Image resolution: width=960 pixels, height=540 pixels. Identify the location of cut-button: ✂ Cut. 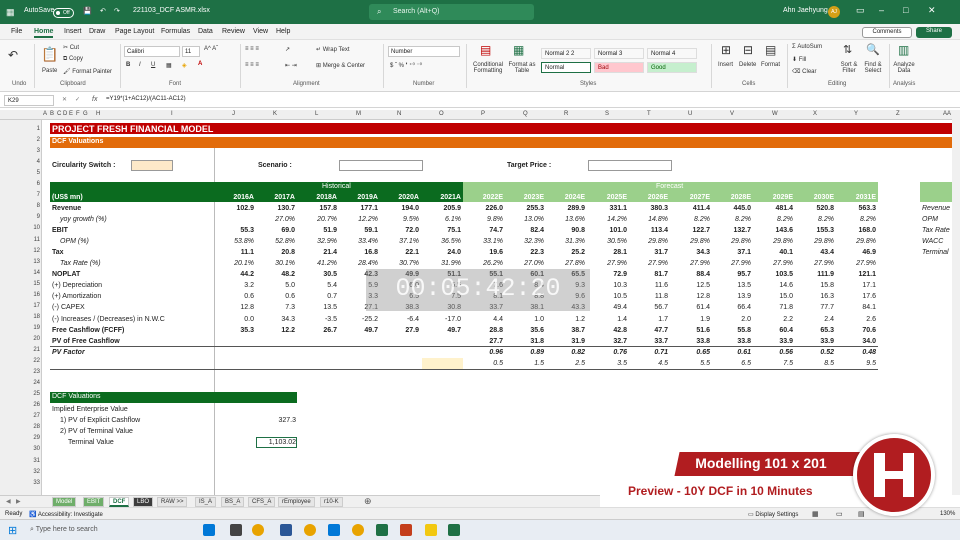
(71, 47).